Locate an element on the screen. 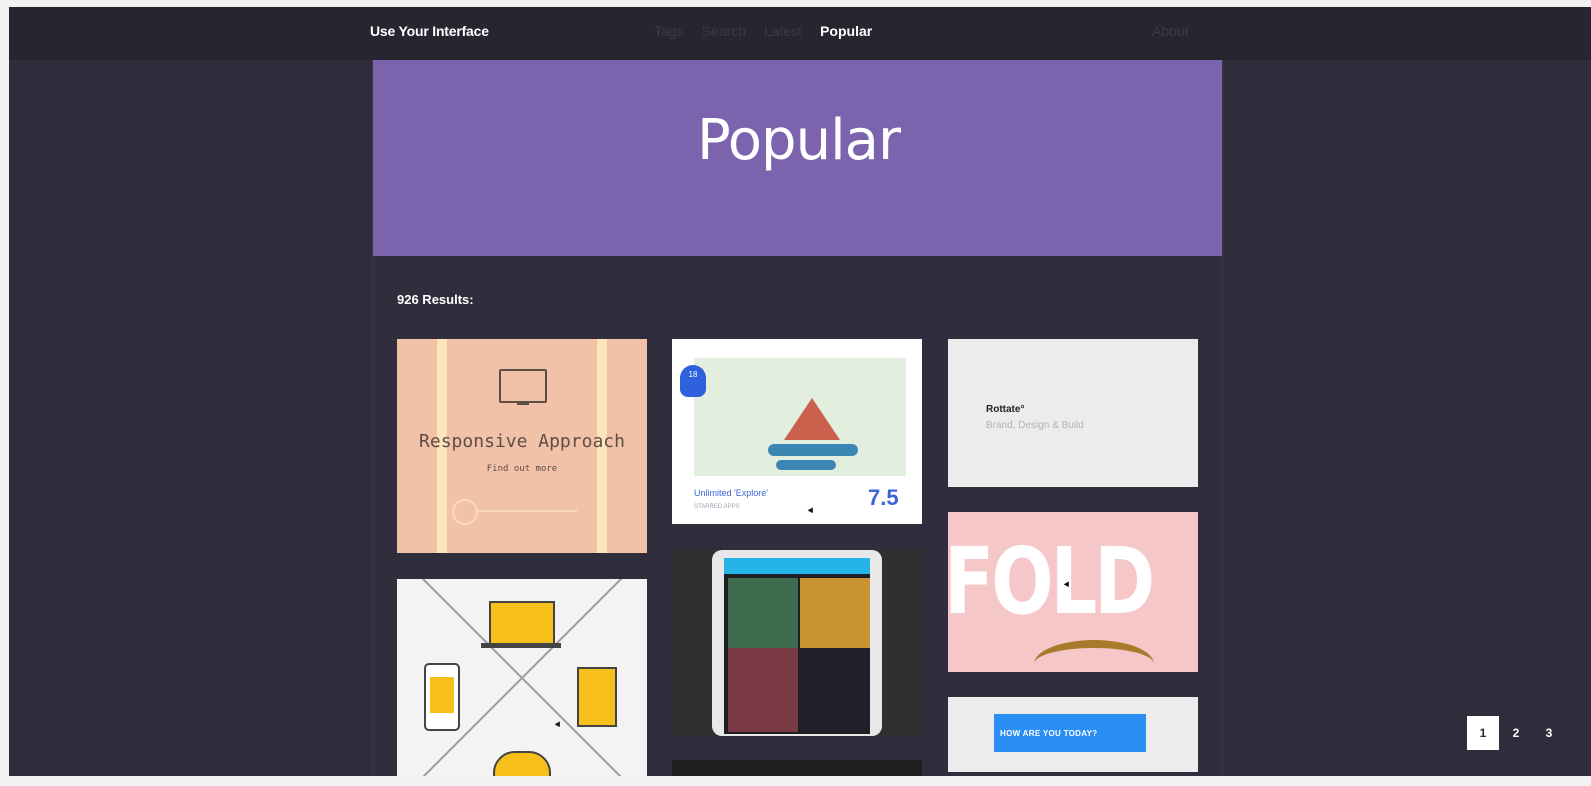 This screenshot has width=1591, height=786. progress-line is located at coordinates (527, 511).